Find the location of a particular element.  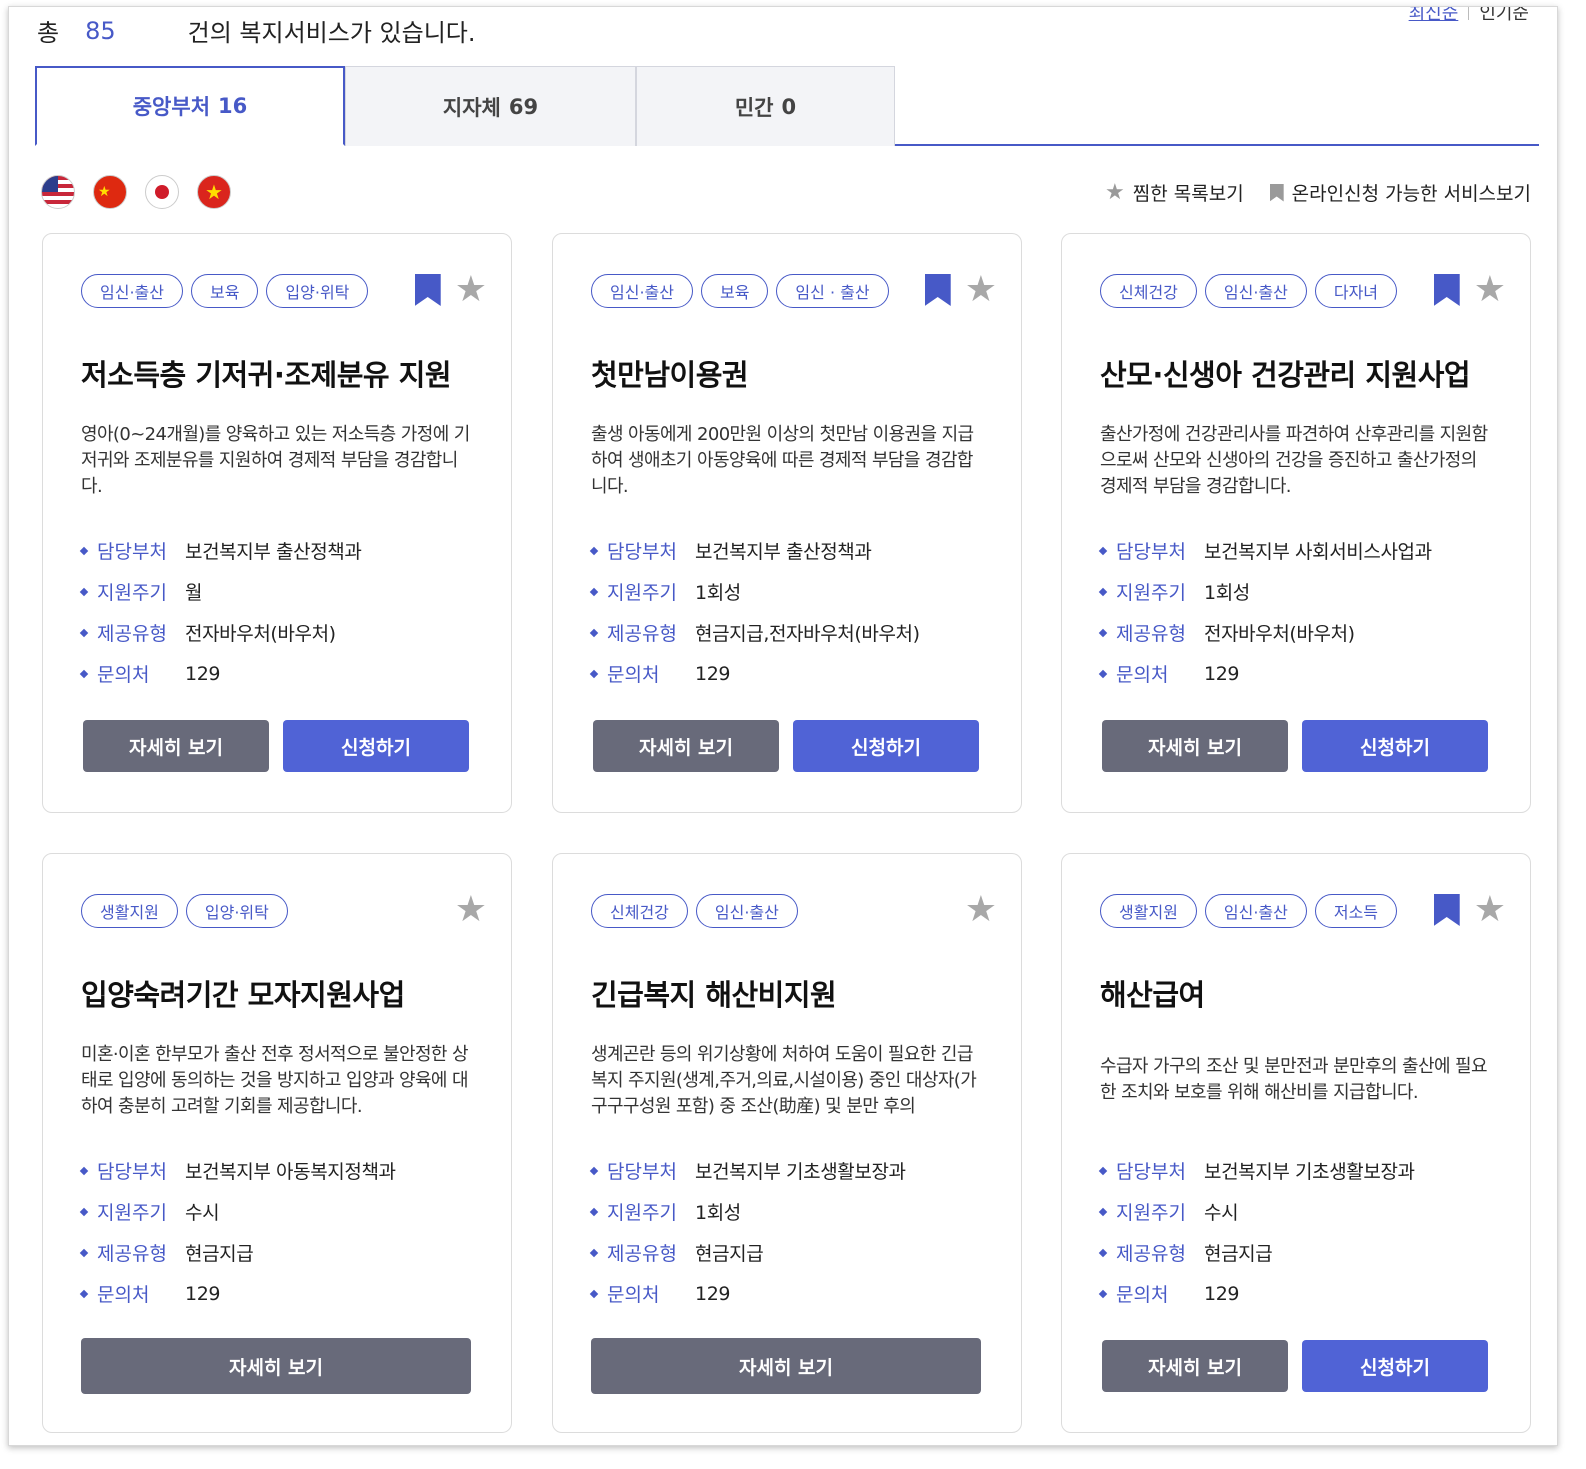

sort-popular-link: 인기순 is located at coordinates (1504, 16).